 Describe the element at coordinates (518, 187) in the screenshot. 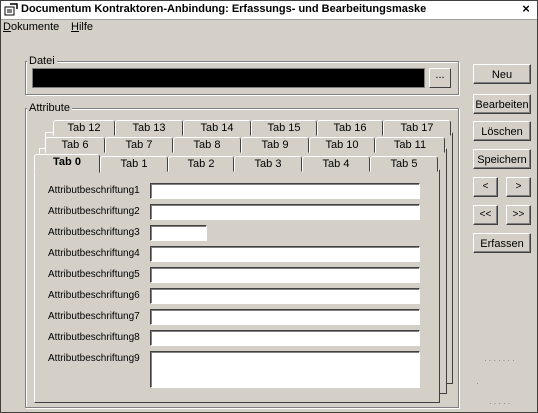

I see `next-button: >` at that location.